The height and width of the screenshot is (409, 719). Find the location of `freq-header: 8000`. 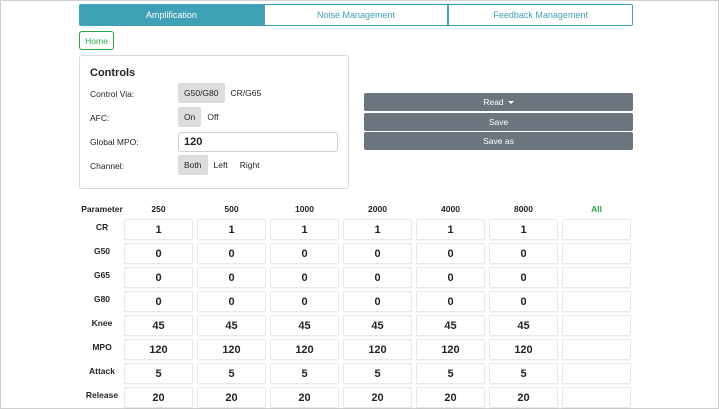

freq-header: 8000 is located at coordinates (523, 209).